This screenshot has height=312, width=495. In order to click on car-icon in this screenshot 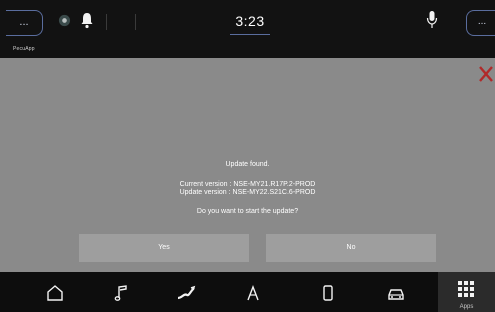, I will do `click(396, 293)`.